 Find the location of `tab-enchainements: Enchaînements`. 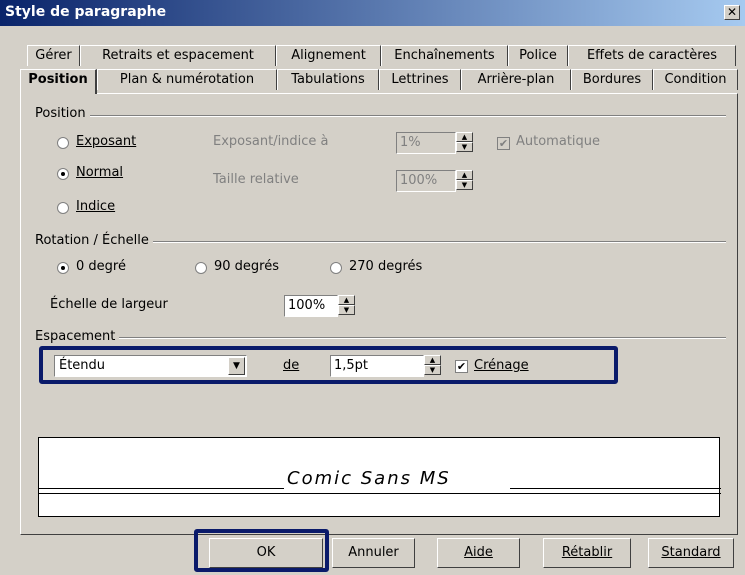

tab-enchainements: Enchaînements is located at coordinates (444, 55).